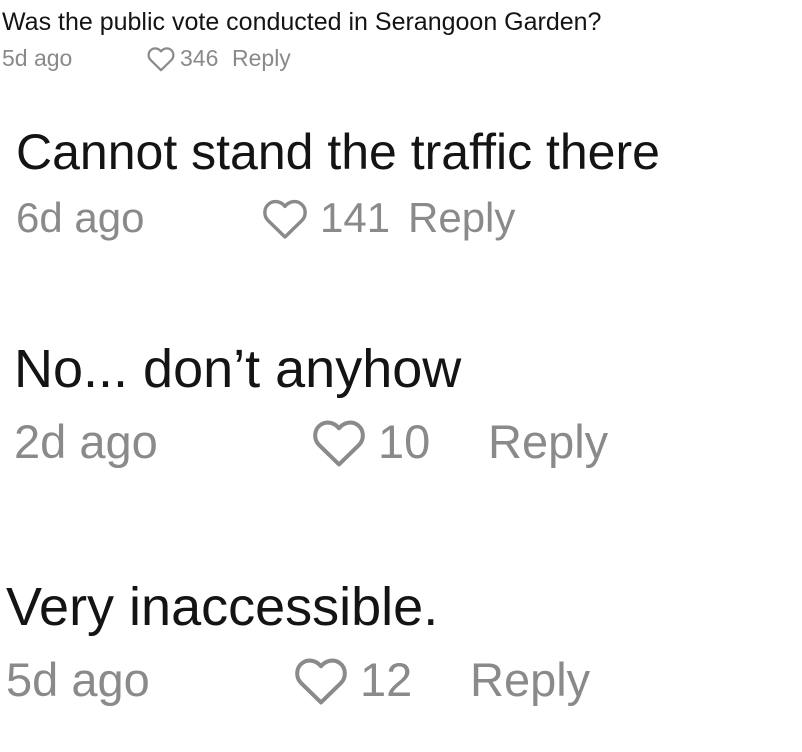  I want to click on like-button: 10, so click(399, 441).